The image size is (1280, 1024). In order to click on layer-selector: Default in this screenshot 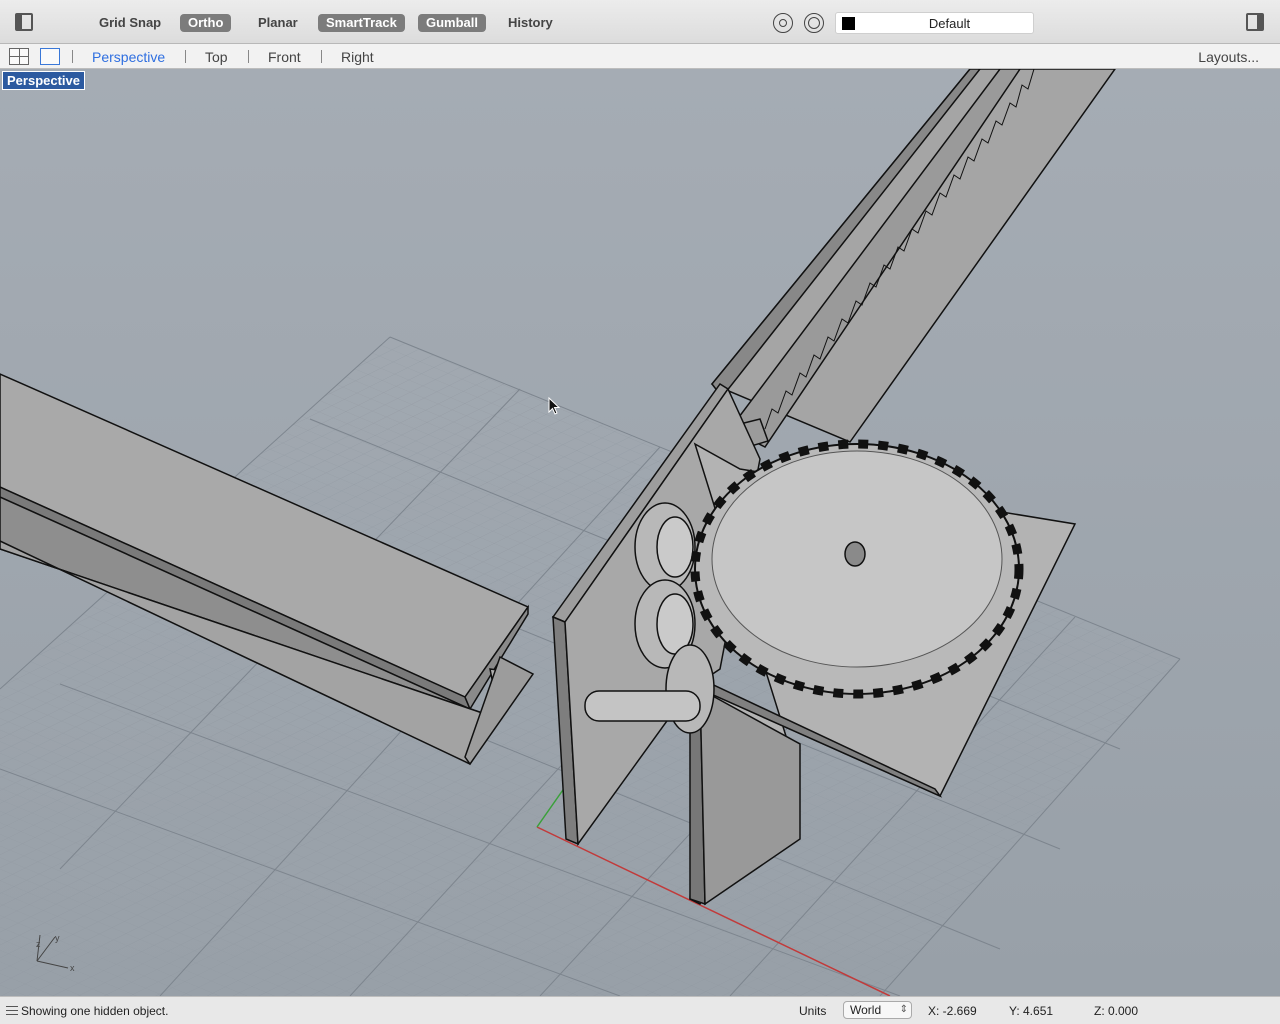, I will do `click(934, 23)`.